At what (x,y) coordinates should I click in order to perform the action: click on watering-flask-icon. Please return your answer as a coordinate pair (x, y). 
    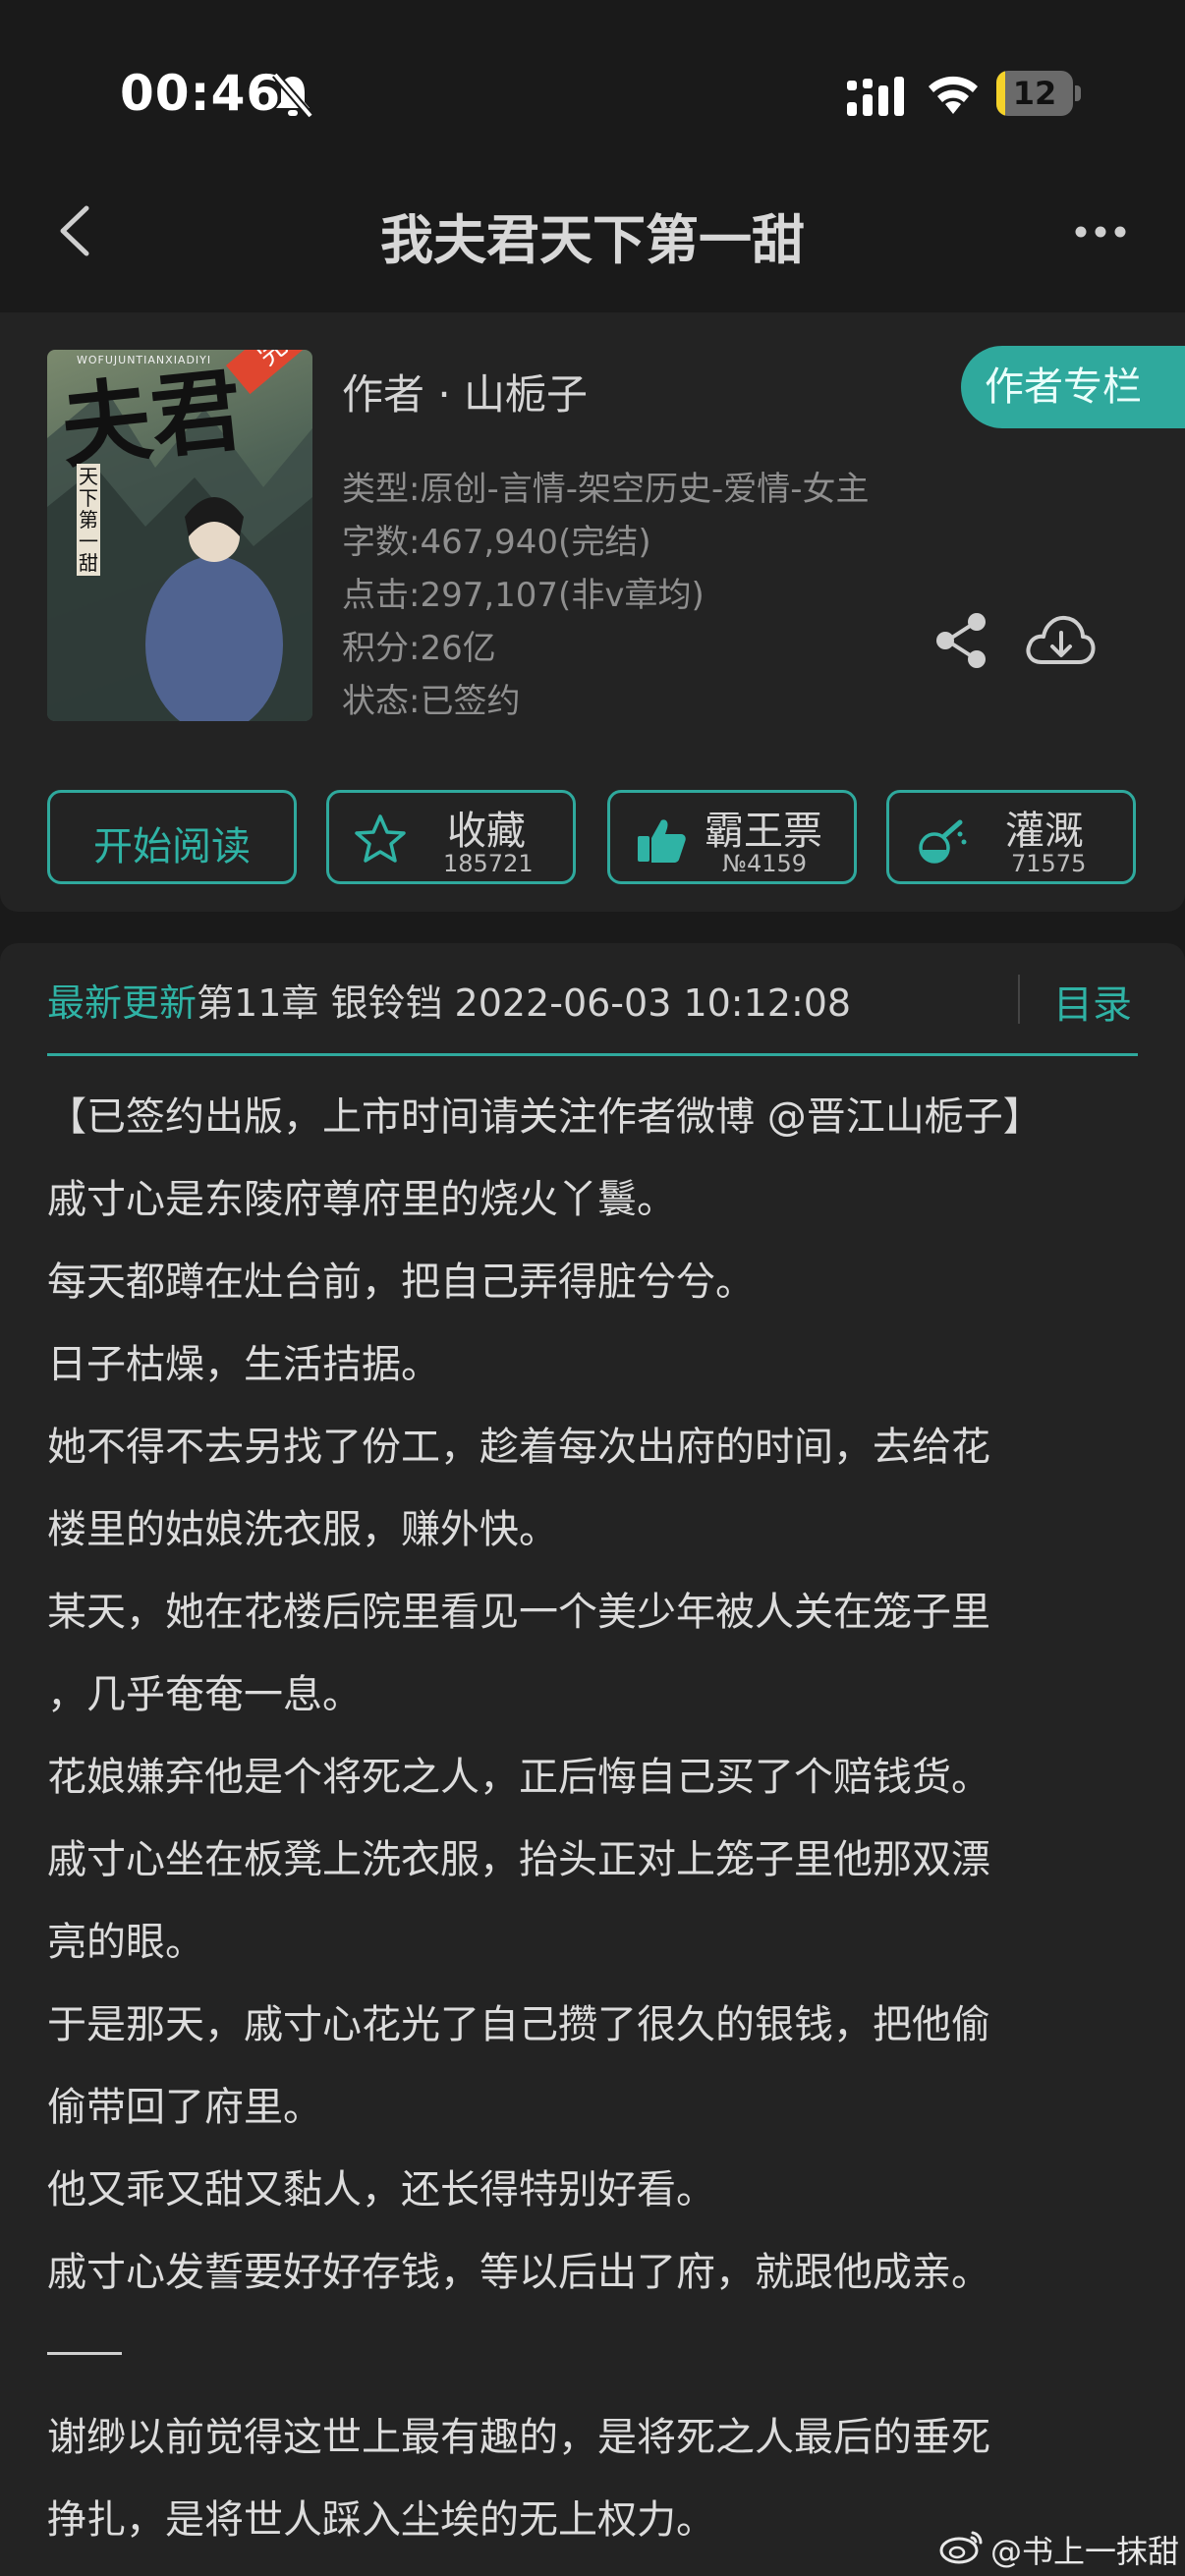
    Looking at the image, I should click on (943, 841).